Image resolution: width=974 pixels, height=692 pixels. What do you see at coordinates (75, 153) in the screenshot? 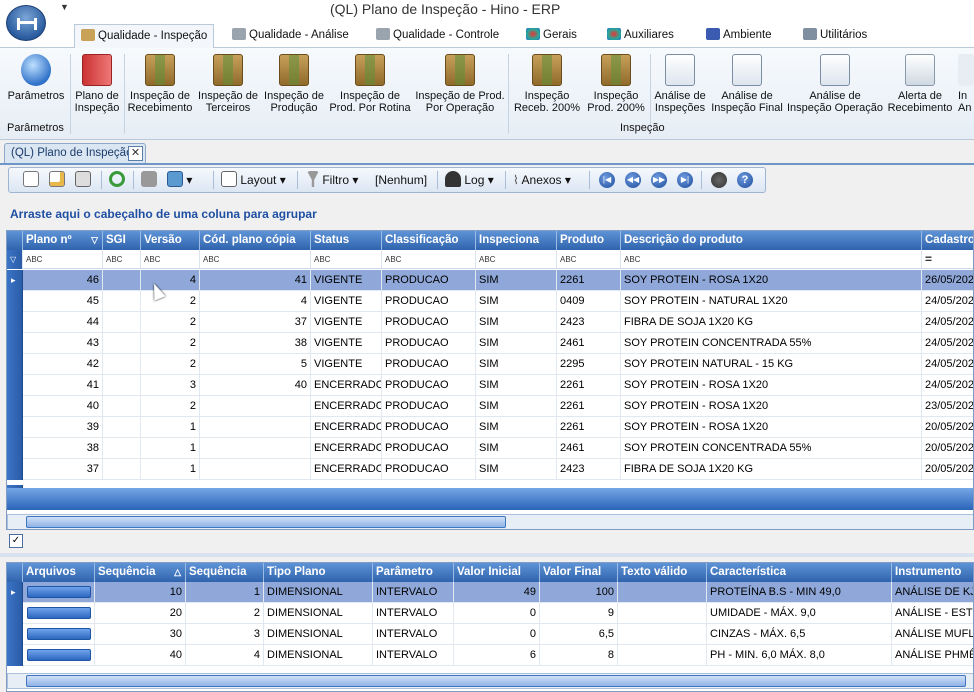
I see `document-tab: (QL) Plano de Inspeção ✕` at bounding box center [75, 153].